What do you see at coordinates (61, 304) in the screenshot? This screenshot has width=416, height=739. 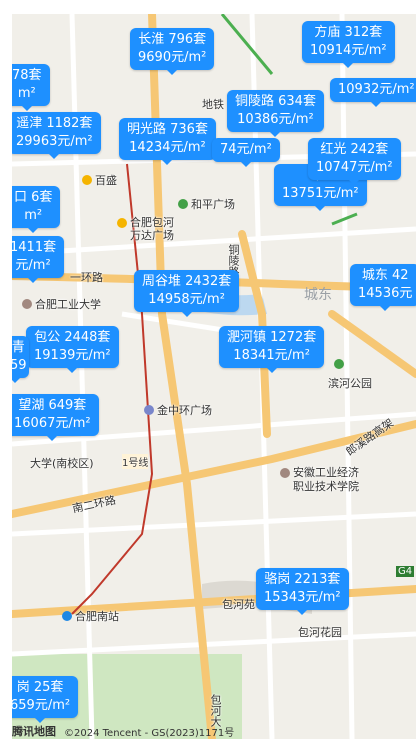 I see `place-hfut: 合肥工业大学` at bounding box center [61, 304].